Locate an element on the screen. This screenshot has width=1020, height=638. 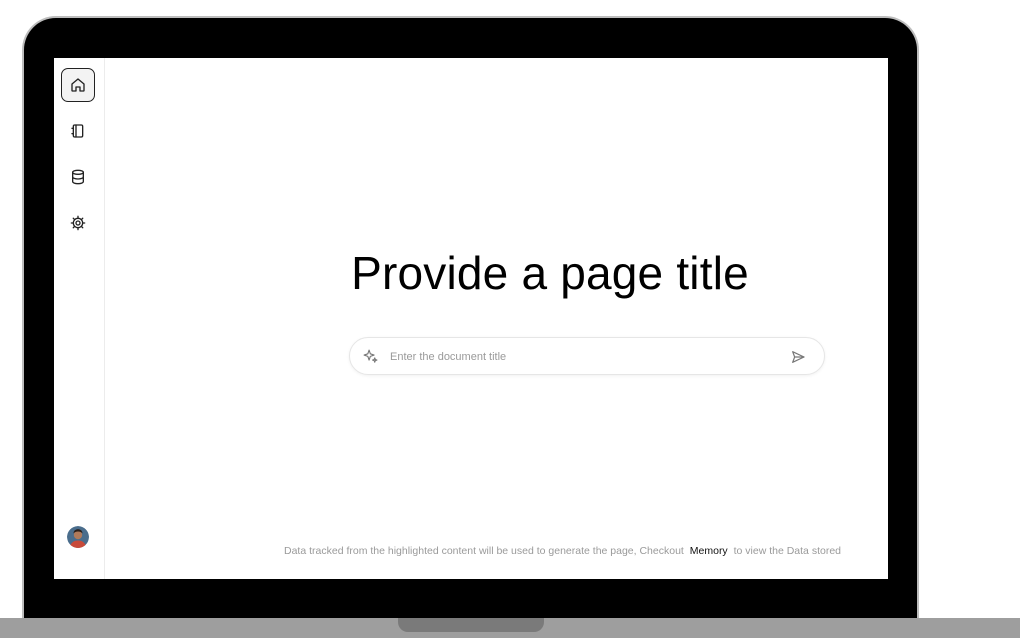
home-icon is located at coordinates (78, 85).